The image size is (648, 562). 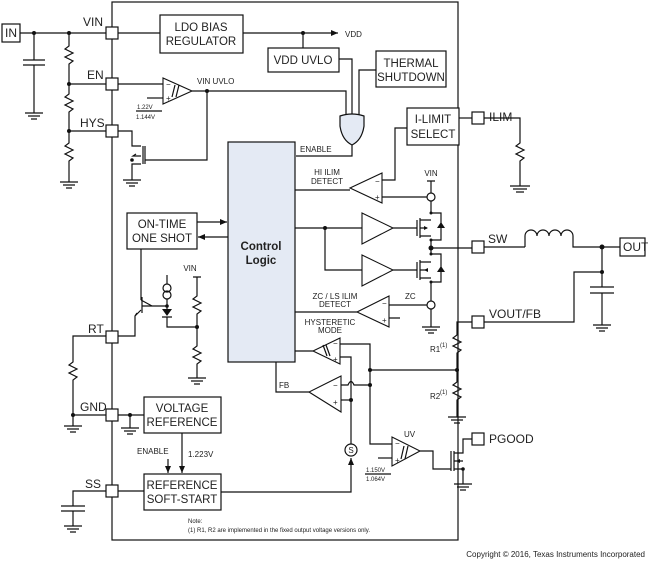 I want to click on pin-en: EN, so click(x=103, y=79).